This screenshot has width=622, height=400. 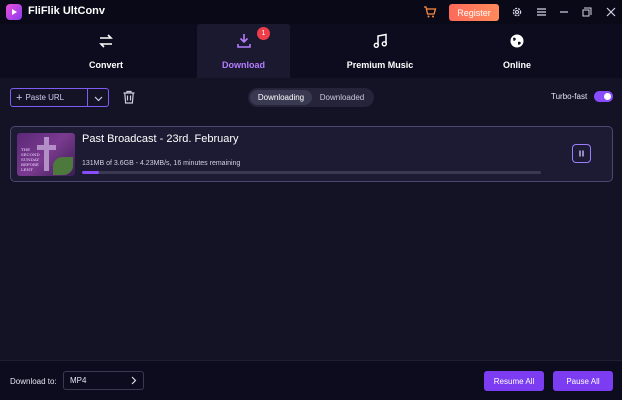 I want to click on pause-all-button: Pause All, so click(x=583, y=381).